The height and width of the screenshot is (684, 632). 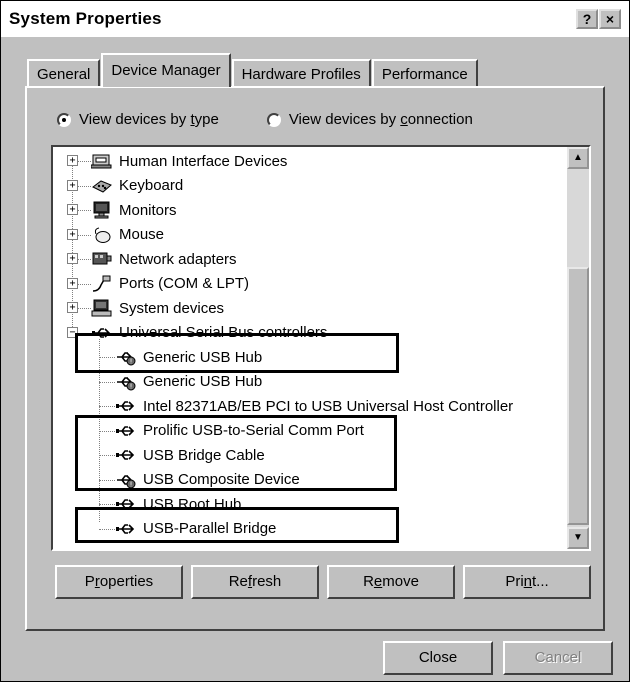 What do you see at coordinates (102, 186) in the screenshot?
I see `keyboard-icon` at bounding box center [102, 186].